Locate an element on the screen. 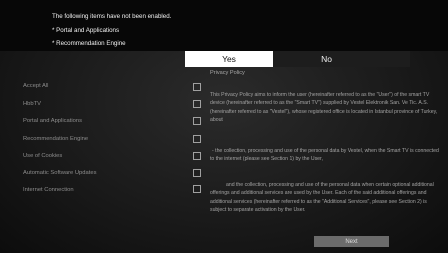 Image resolution: width=448 pixels, height=253 pixels. yes-button: Yes is located at coordinates (229, 59).